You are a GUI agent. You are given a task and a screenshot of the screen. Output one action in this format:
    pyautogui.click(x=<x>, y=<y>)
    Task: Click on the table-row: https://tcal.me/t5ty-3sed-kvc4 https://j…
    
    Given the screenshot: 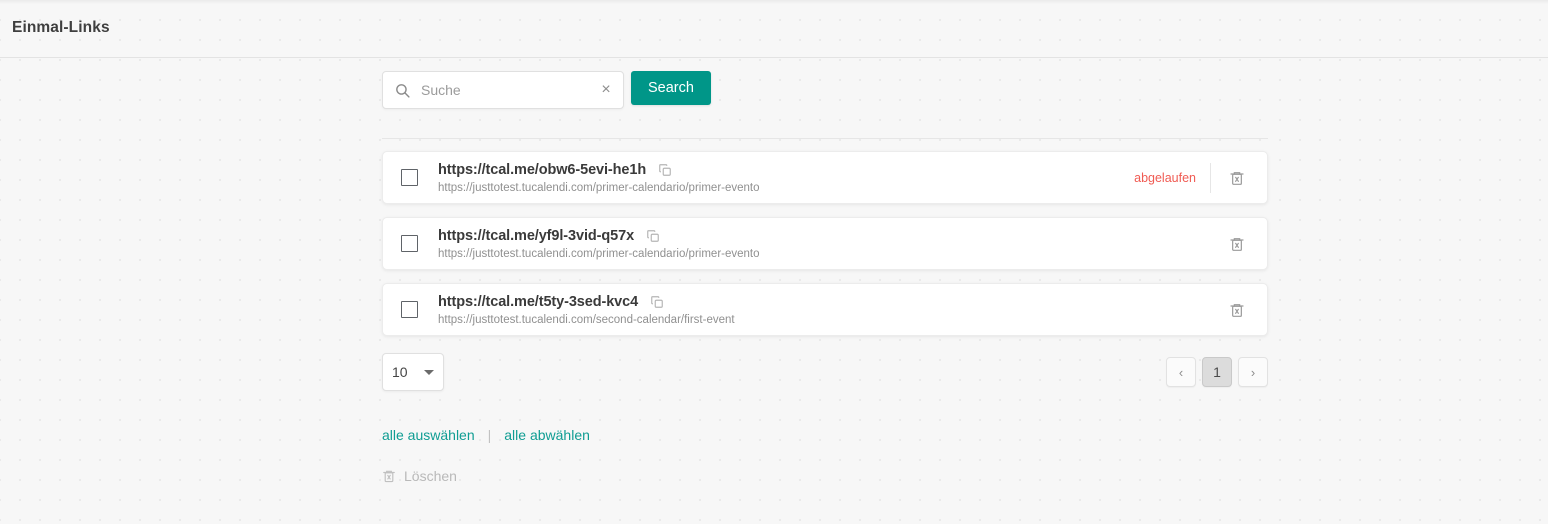 What is the action you would take?
    pyautogui.click(x=825, y=309)
    